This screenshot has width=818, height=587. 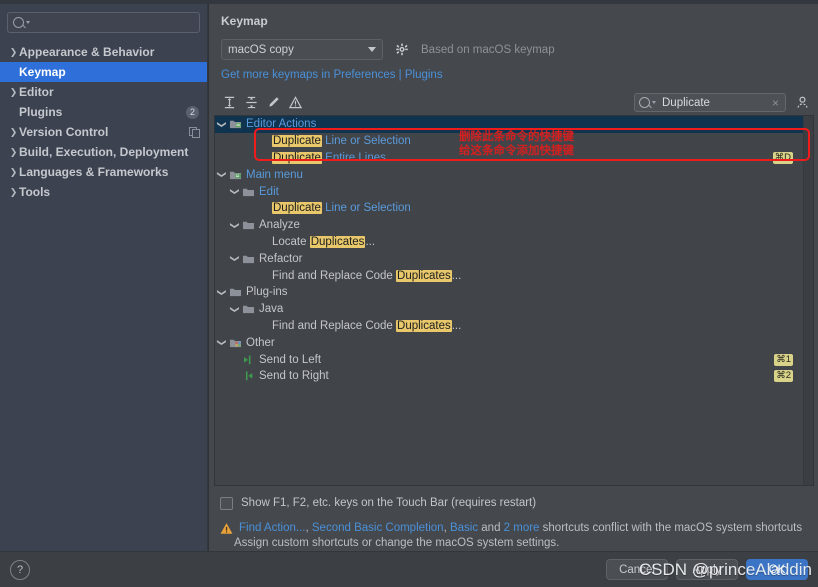 I want to click on sidebar-search-box, so click(x=103, y=22).